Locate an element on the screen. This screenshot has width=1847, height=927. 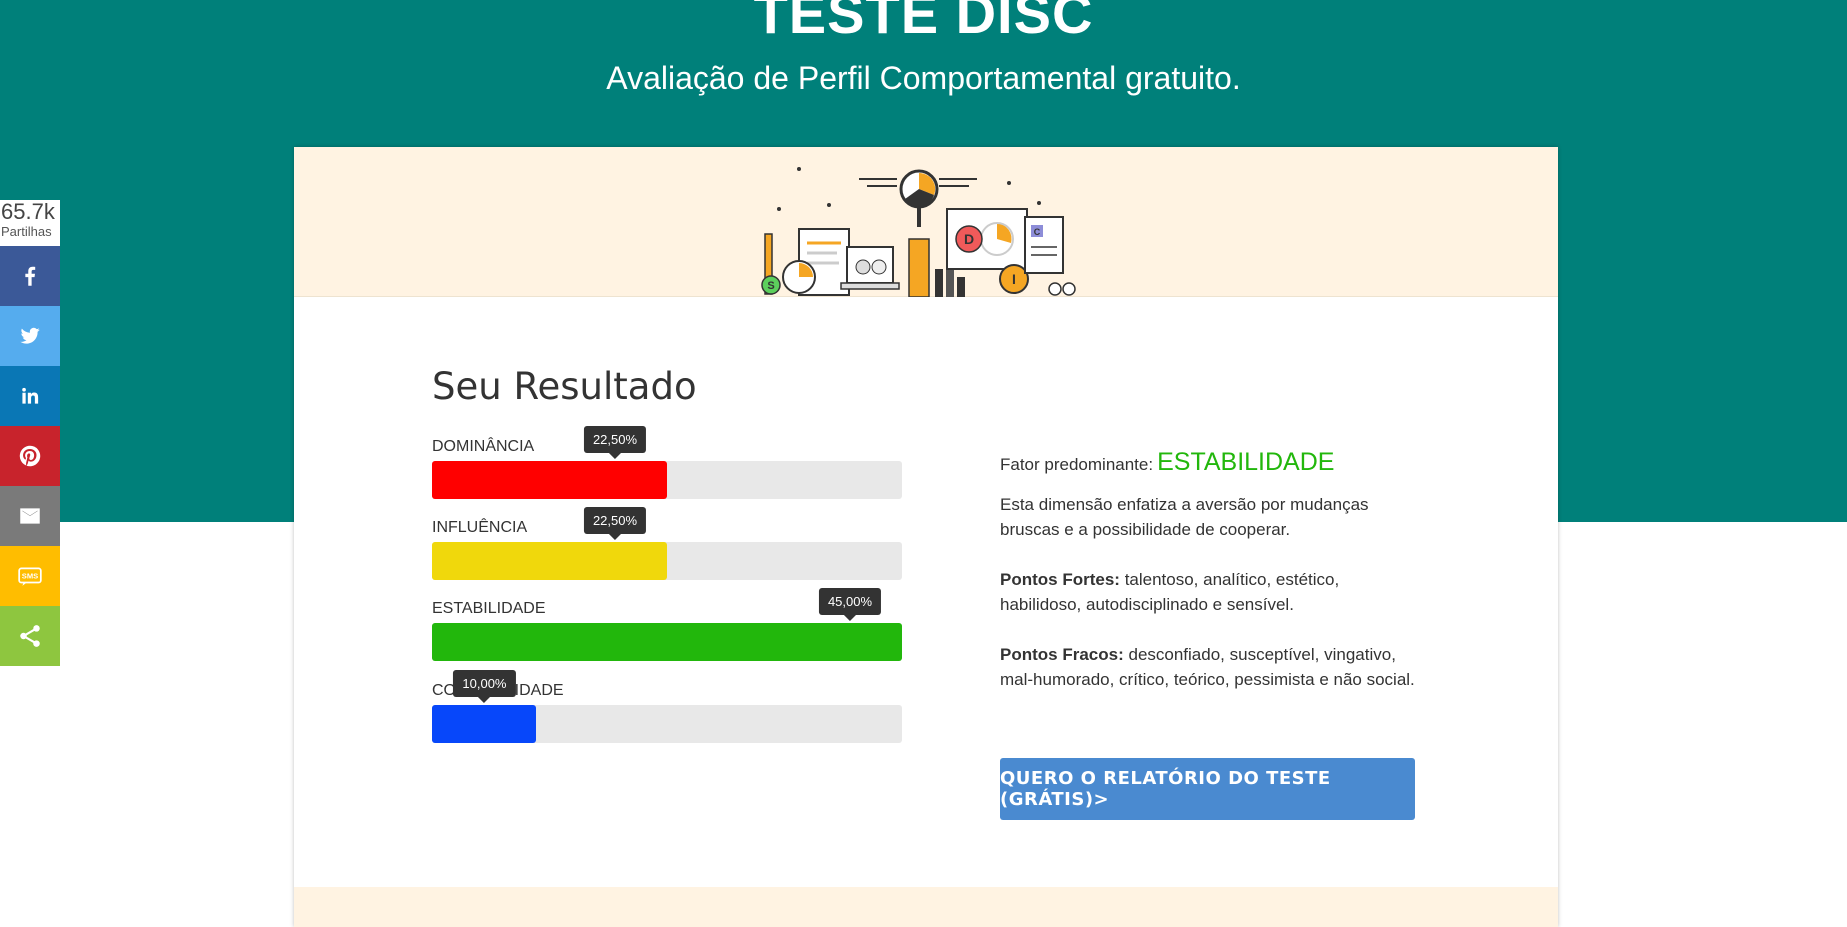
share-pinterest-button is located at coordinates (30, 456).